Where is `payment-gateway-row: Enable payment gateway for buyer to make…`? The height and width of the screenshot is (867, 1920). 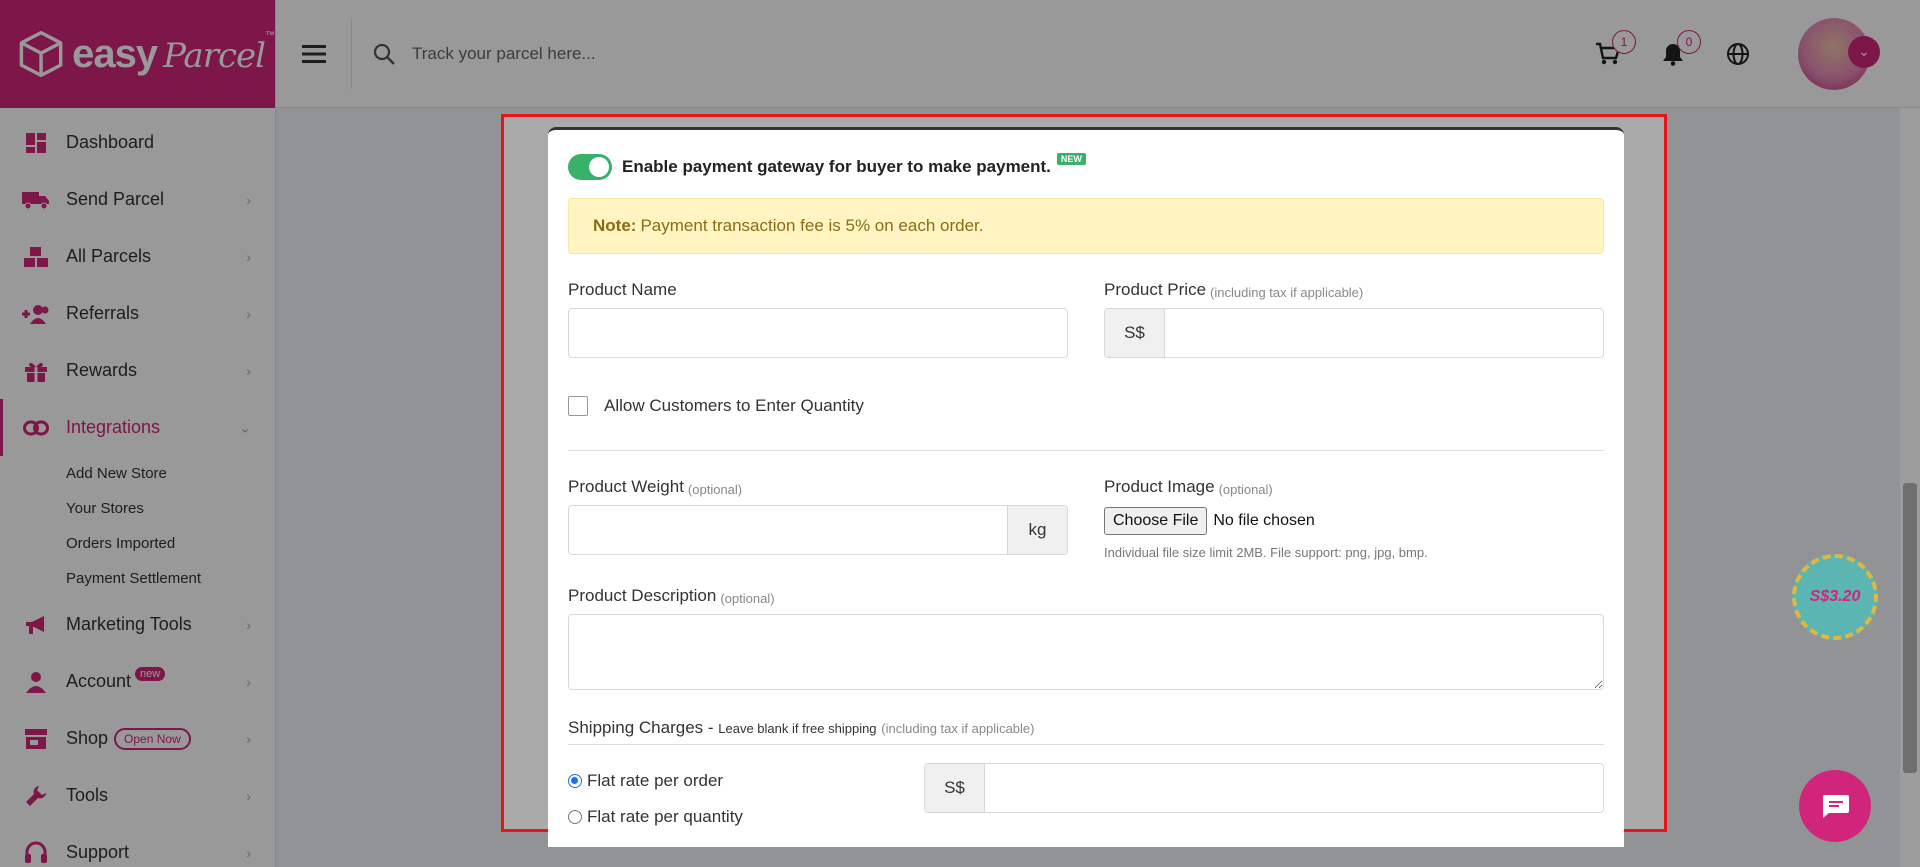 payment-gateway-row: Enable payment gateway for buyer to make… is located at coordinates (1086, 167).